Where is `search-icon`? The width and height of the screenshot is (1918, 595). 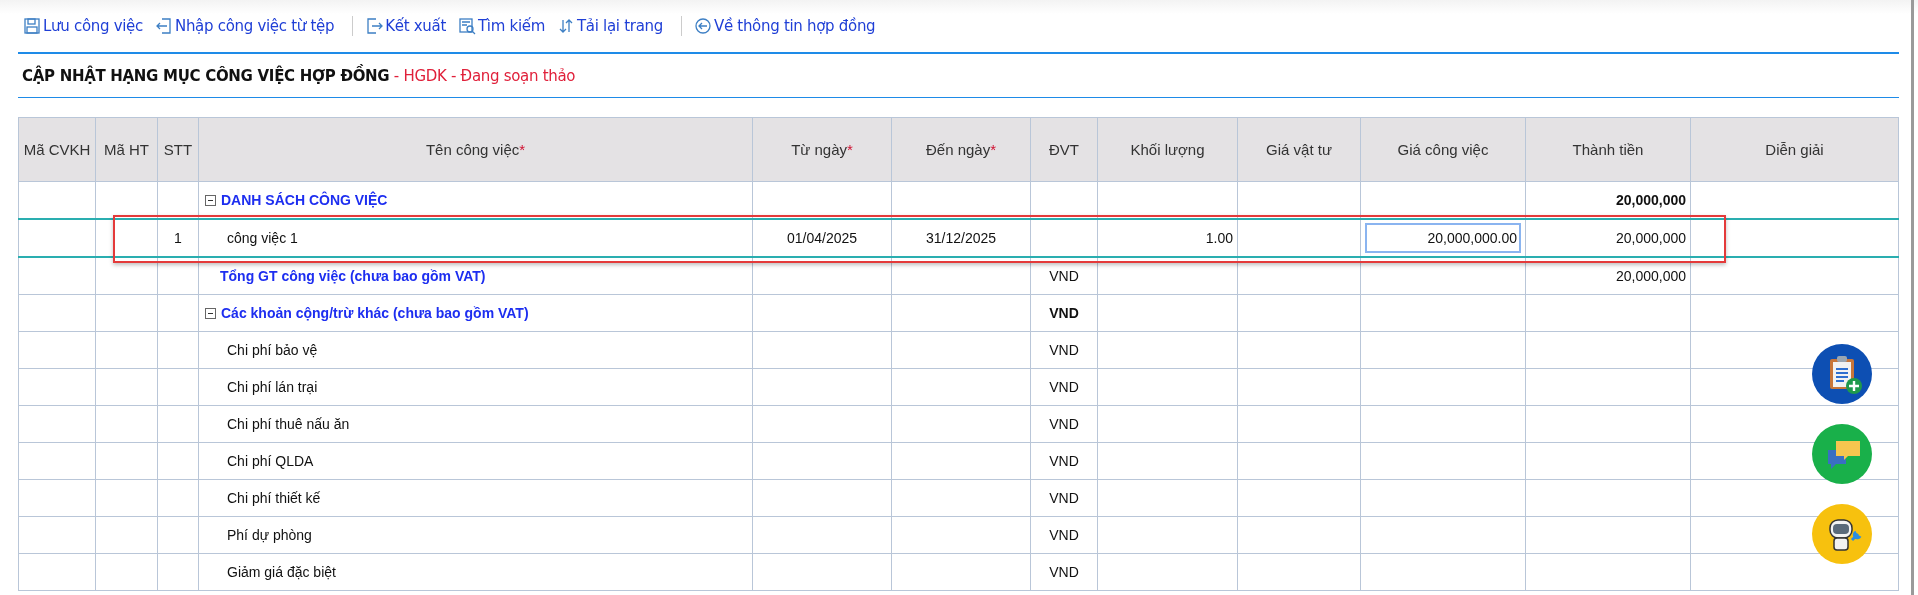 search-icon is located at coordinates (467, 26).